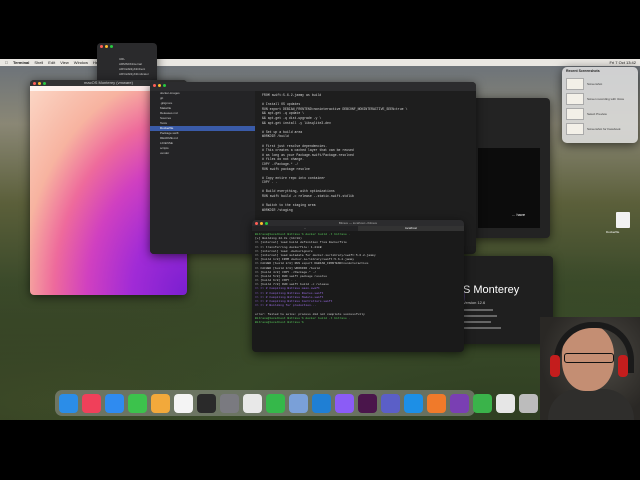 The width and height of the screenshot is (640, 480). Describe the element at coordinates (51, 62) in the screenshot. I see `menu-edit: Edit` at that location.